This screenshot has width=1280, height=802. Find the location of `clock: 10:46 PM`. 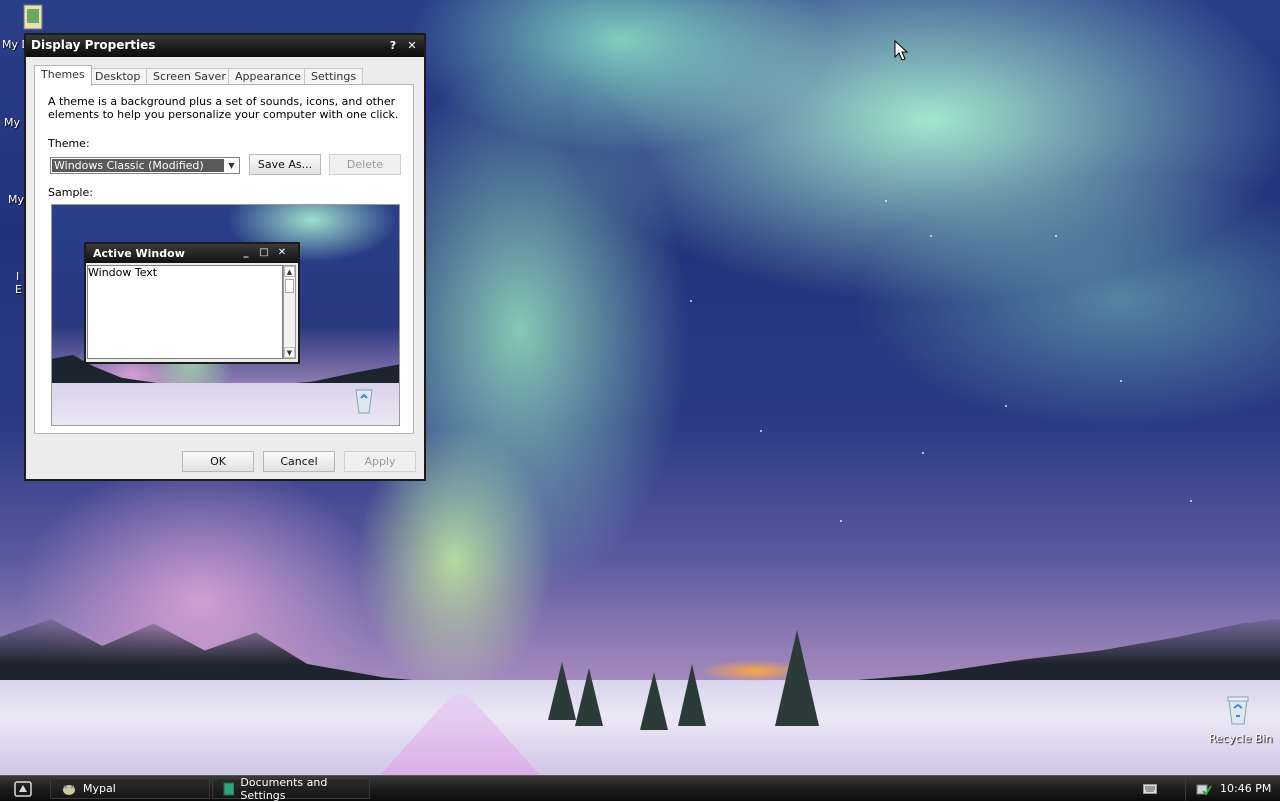

clock: 10:46 PM is located at coordinates (1245, 788).